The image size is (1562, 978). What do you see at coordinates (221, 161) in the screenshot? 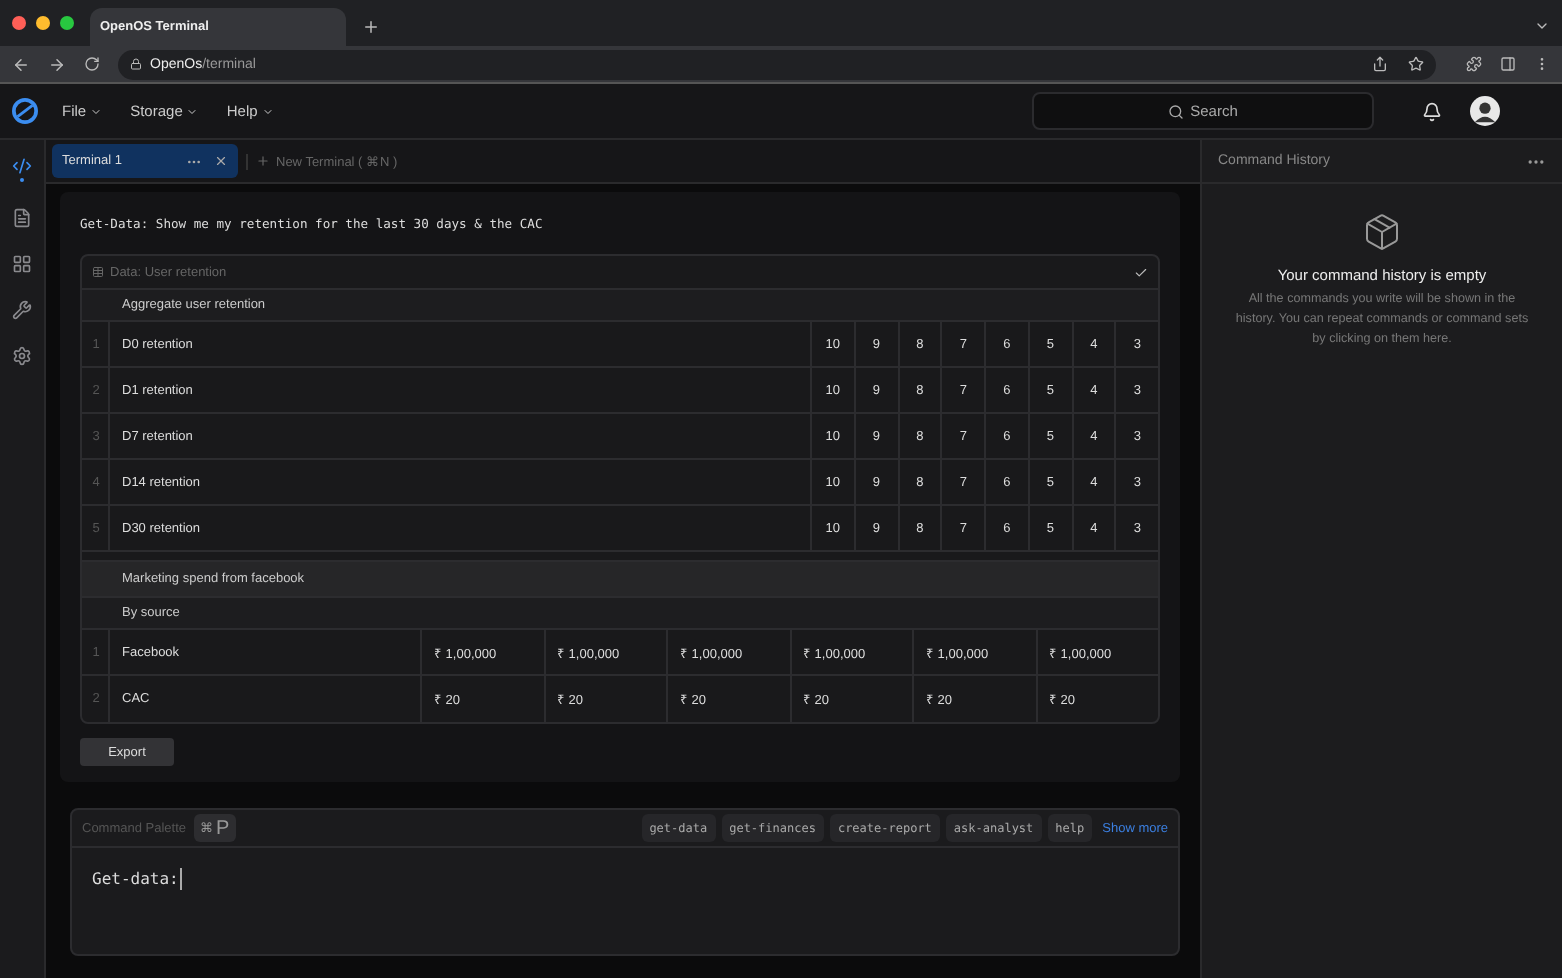
I see `close-icon` at bounding box center [221, 161].